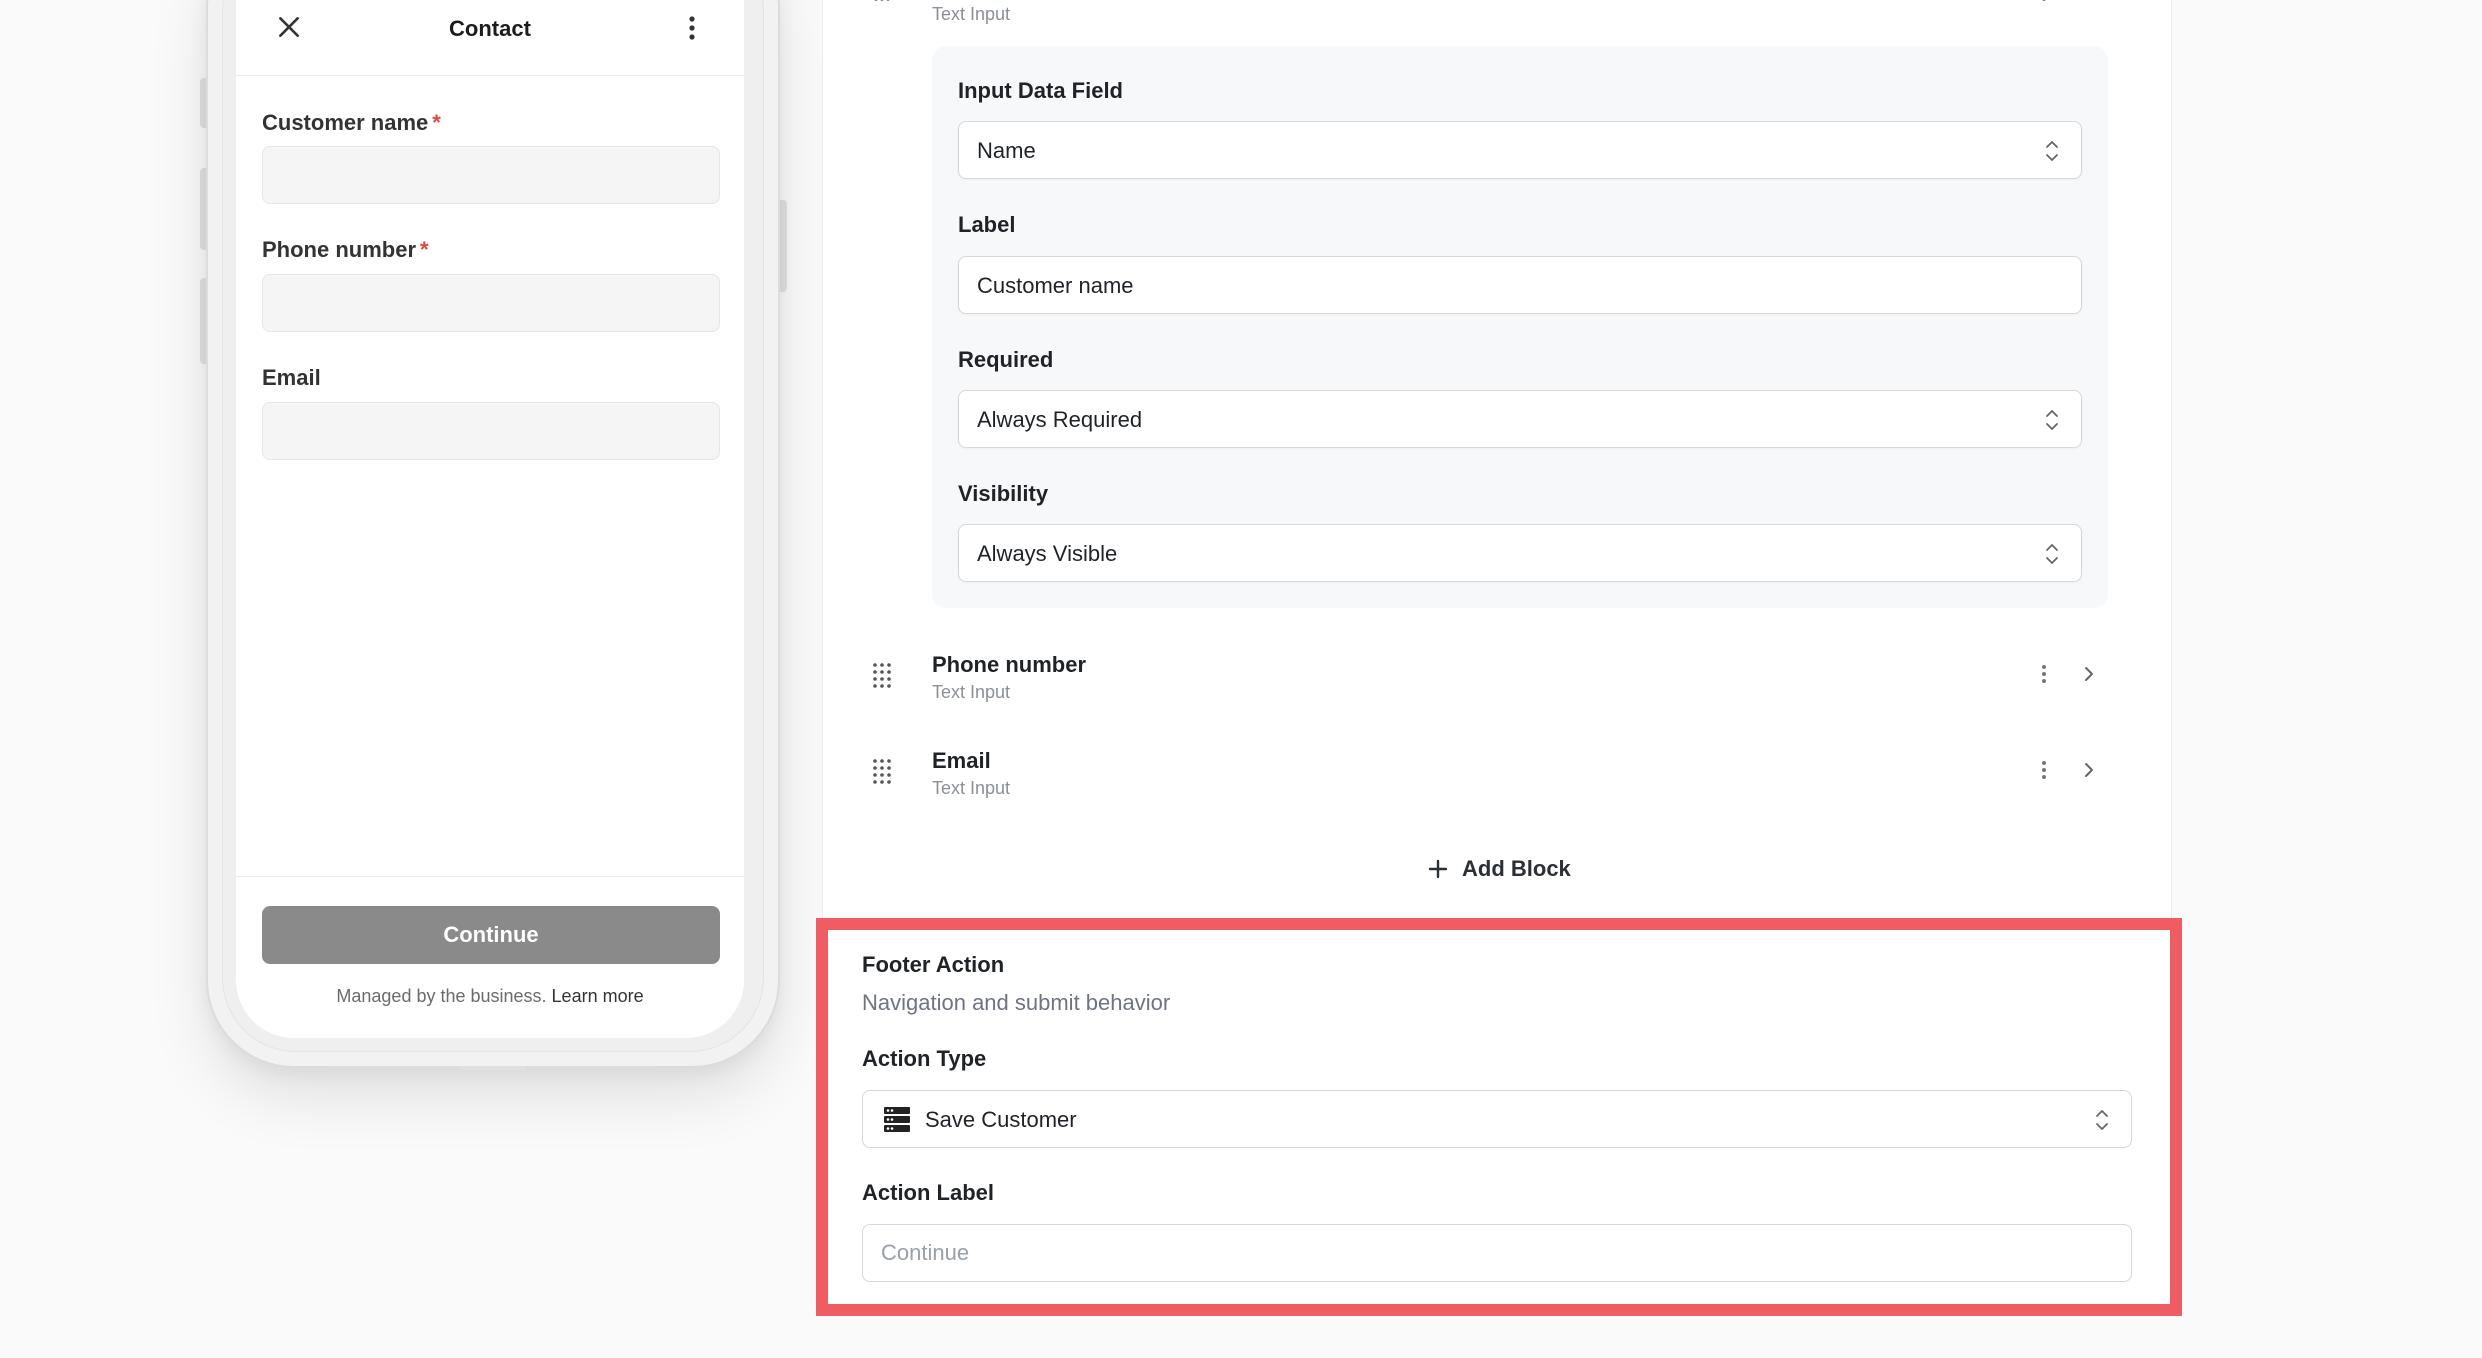 The width and height of the screenshot is (2482, 1358). I want to click on learn-more-link: Learn more, so click(598, 996).